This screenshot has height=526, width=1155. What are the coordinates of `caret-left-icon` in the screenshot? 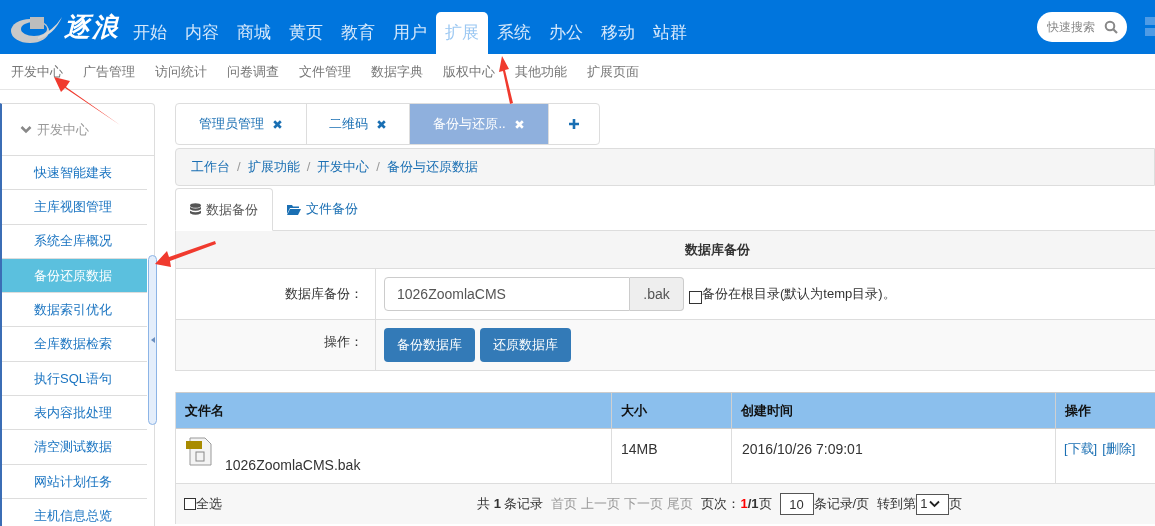 It's located at (152, 340).